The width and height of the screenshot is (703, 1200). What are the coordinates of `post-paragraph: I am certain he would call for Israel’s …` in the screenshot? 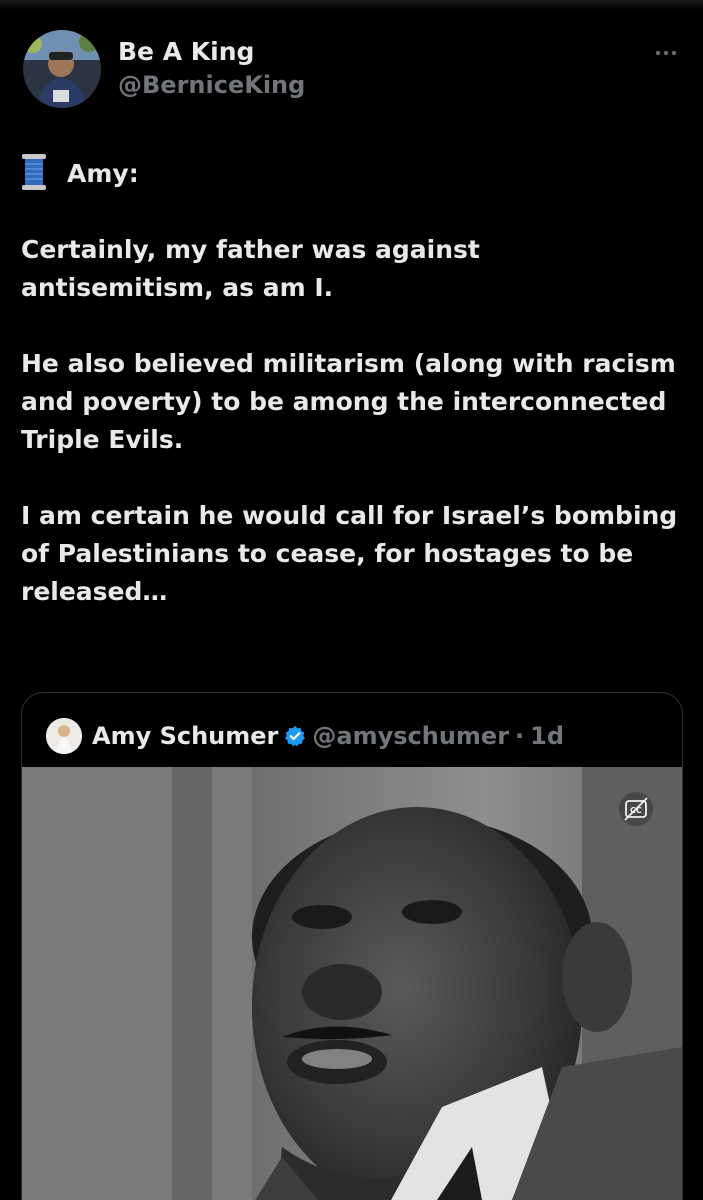 It's located at (349, 553).